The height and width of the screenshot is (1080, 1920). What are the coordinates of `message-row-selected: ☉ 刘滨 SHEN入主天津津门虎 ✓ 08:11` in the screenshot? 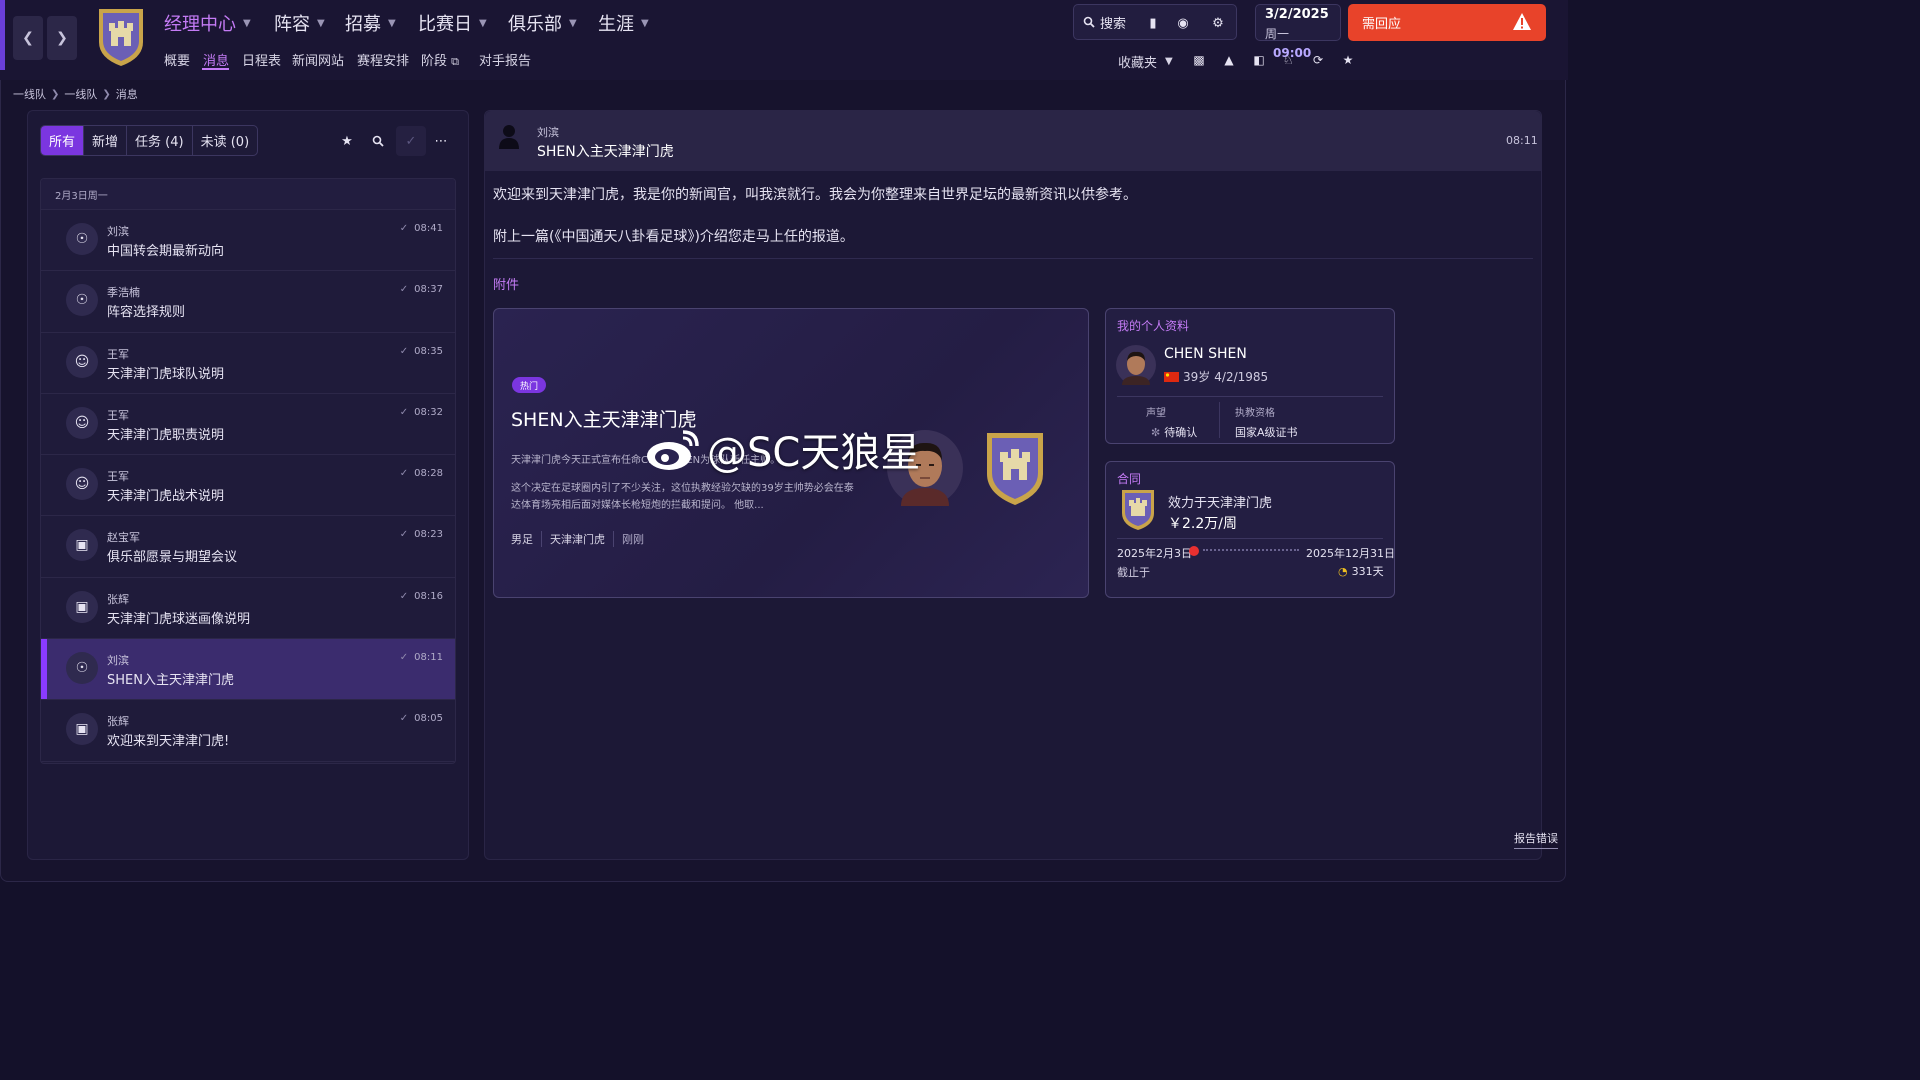 It's located at (248, 670).